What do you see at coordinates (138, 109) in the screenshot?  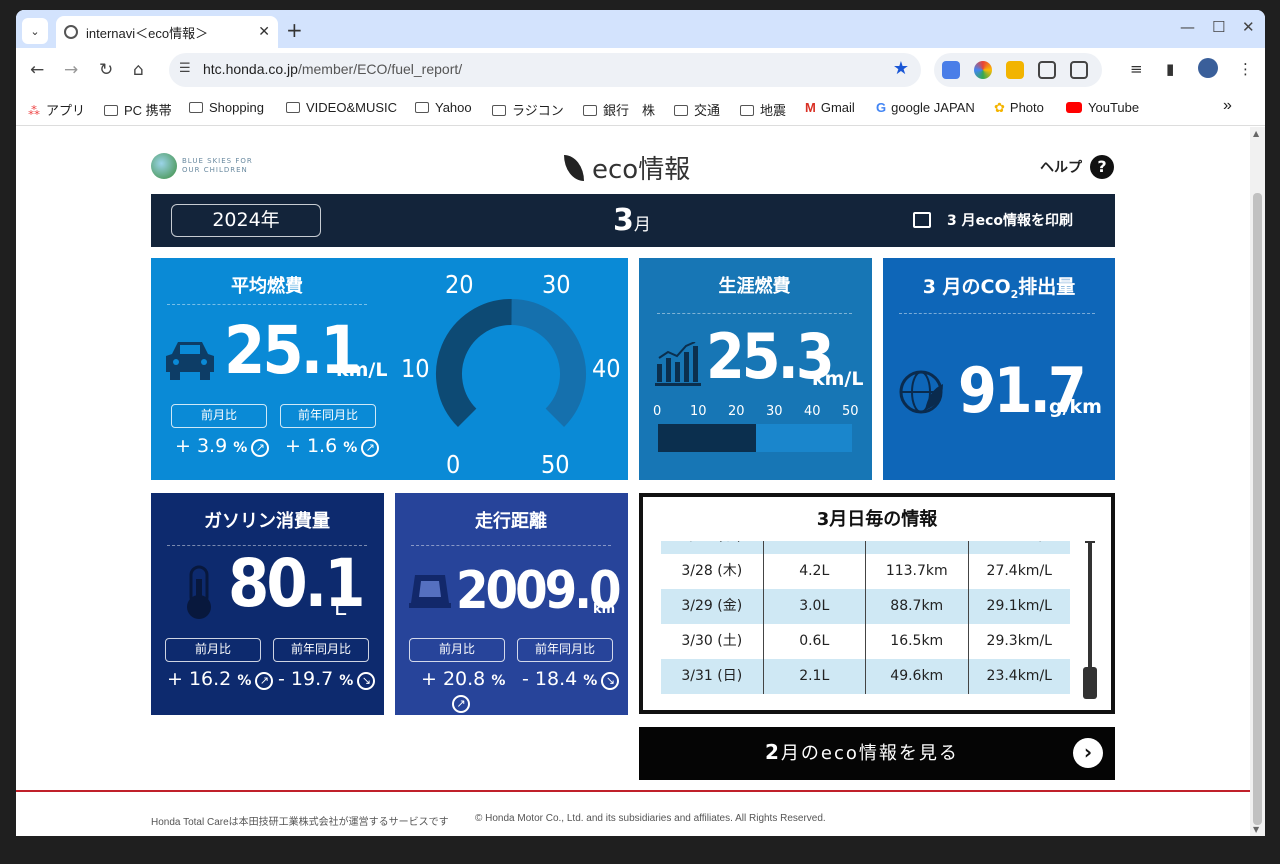 I see `bookmark-folder-pc: PC 携帯` at bounding box center [138, 109].